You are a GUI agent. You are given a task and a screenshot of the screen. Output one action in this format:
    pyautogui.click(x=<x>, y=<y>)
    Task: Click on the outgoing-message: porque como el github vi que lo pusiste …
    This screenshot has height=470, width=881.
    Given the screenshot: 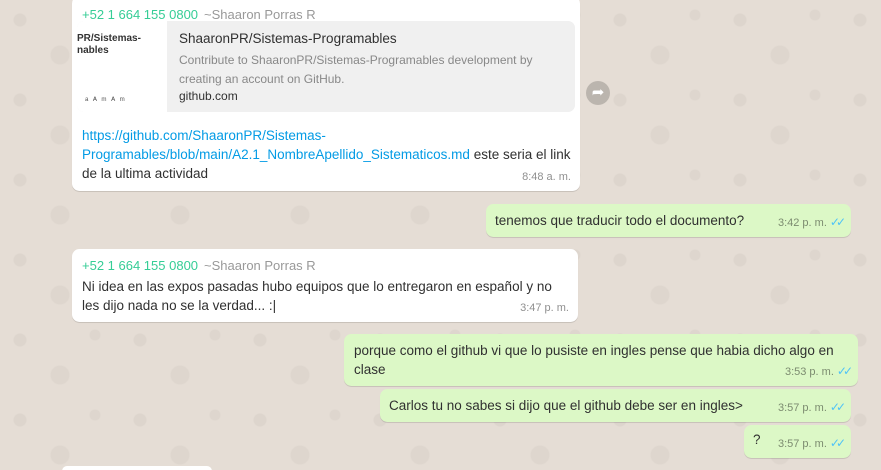 What is the action you would take?
    pyautogui.click(x=601, y=360)
    